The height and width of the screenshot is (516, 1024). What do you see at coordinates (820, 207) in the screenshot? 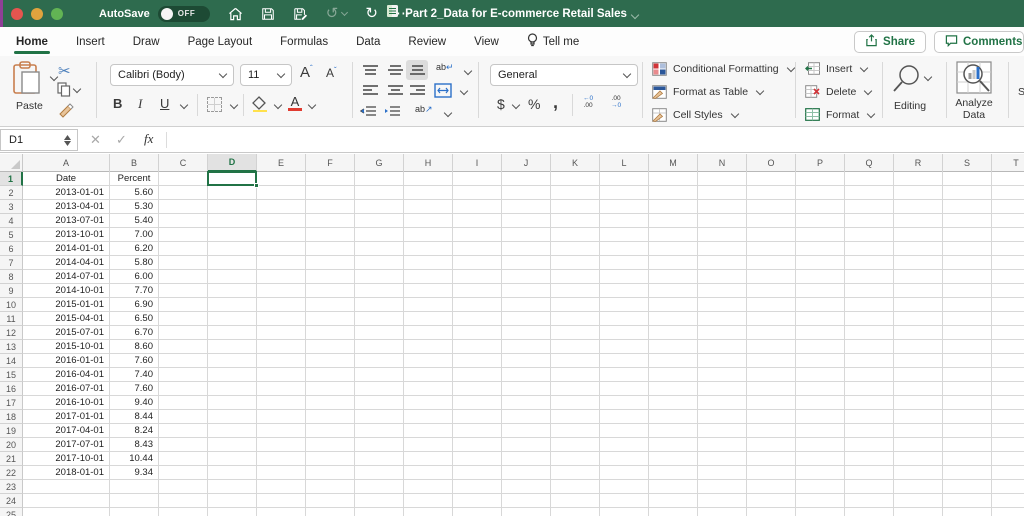
I see `cell-P3` at bounding box center [820, 207].